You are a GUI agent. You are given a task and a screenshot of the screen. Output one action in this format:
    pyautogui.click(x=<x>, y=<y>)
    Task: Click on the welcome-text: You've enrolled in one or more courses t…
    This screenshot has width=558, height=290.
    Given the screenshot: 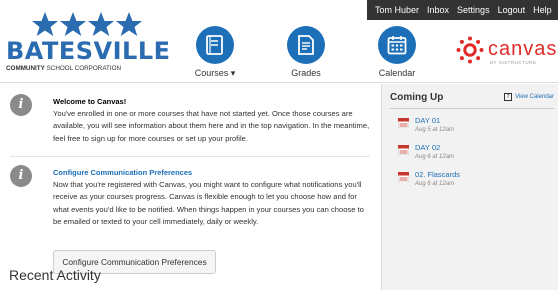 What is the action you would take?
    pyautogui.click(x=211, y=126)
    